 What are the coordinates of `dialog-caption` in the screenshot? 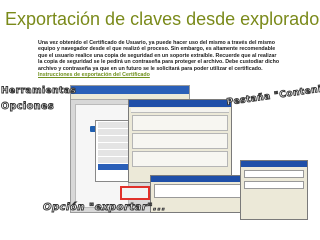 It's located at (180, 103).